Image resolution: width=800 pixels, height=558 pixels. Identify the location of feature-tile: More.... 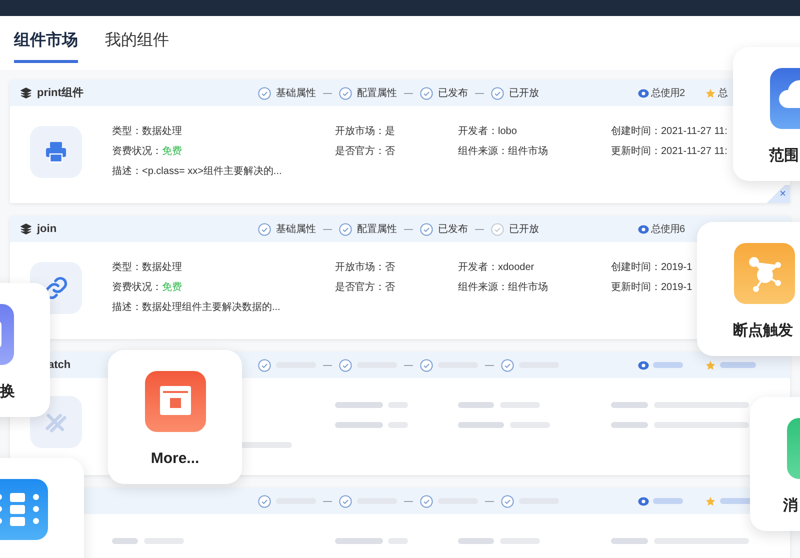
(175, 417).